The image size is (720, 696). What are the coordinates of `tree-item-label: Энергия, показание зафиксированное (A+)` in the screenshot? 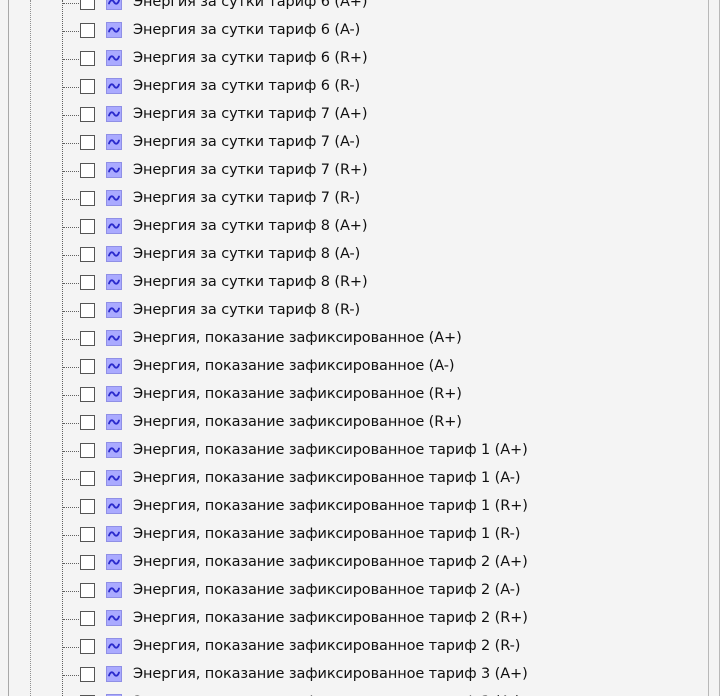 It's located at (297, 338).